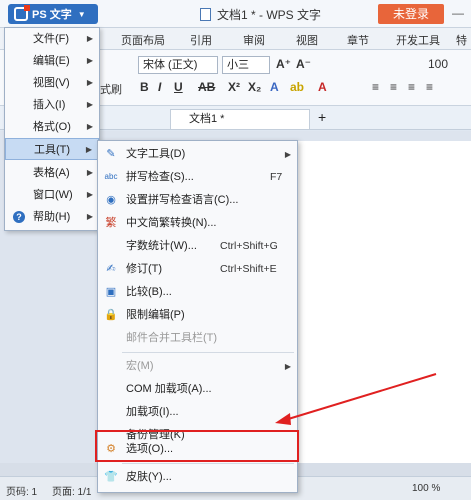  What do you see at coordinates (283, 64) in the screenshot?
I see `grow-font-icon: A⁺` at bounding box center [283, 64].